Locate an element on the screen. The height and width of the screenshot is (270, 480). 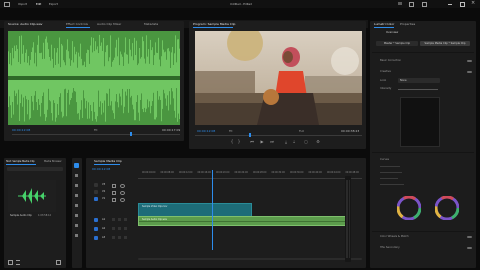
type-tool-icon is located at coordinates (76, 235).